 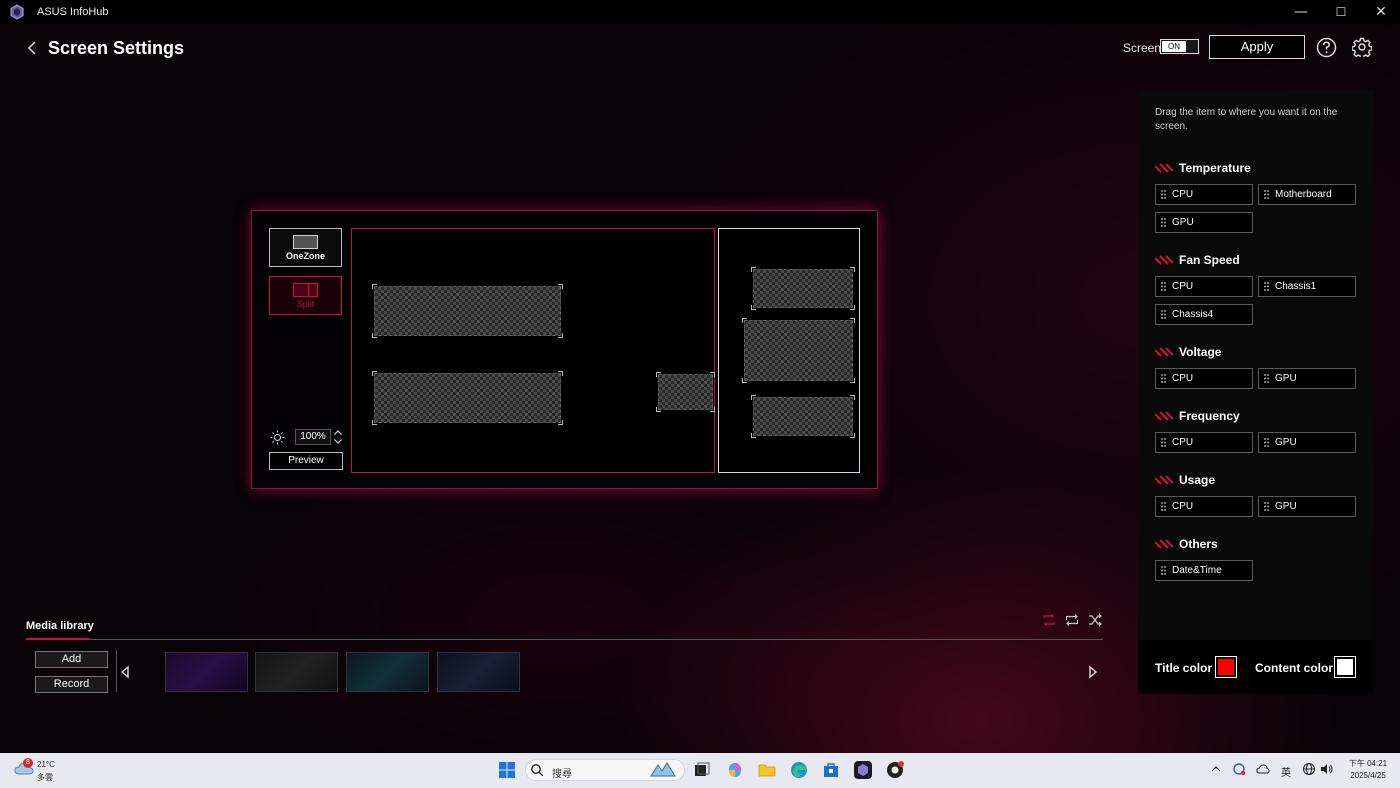 I want to click on layout-onezone-button: OneZone, so click(x=305, y=247).